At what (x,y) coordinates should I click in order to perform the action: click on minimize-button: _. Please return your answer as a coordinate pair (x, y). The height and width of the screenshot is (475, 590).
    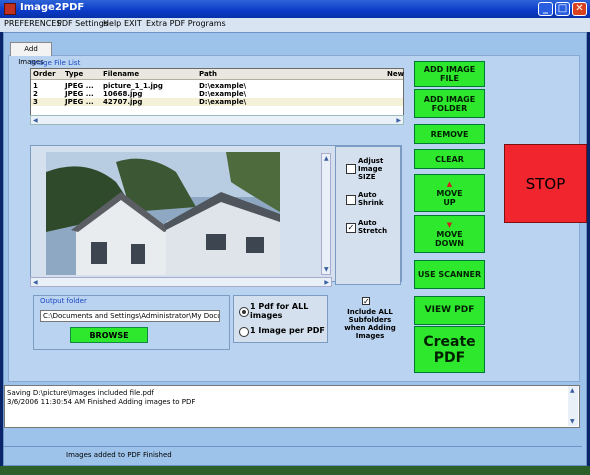
    Looking at the image, I should click on (545, 9).